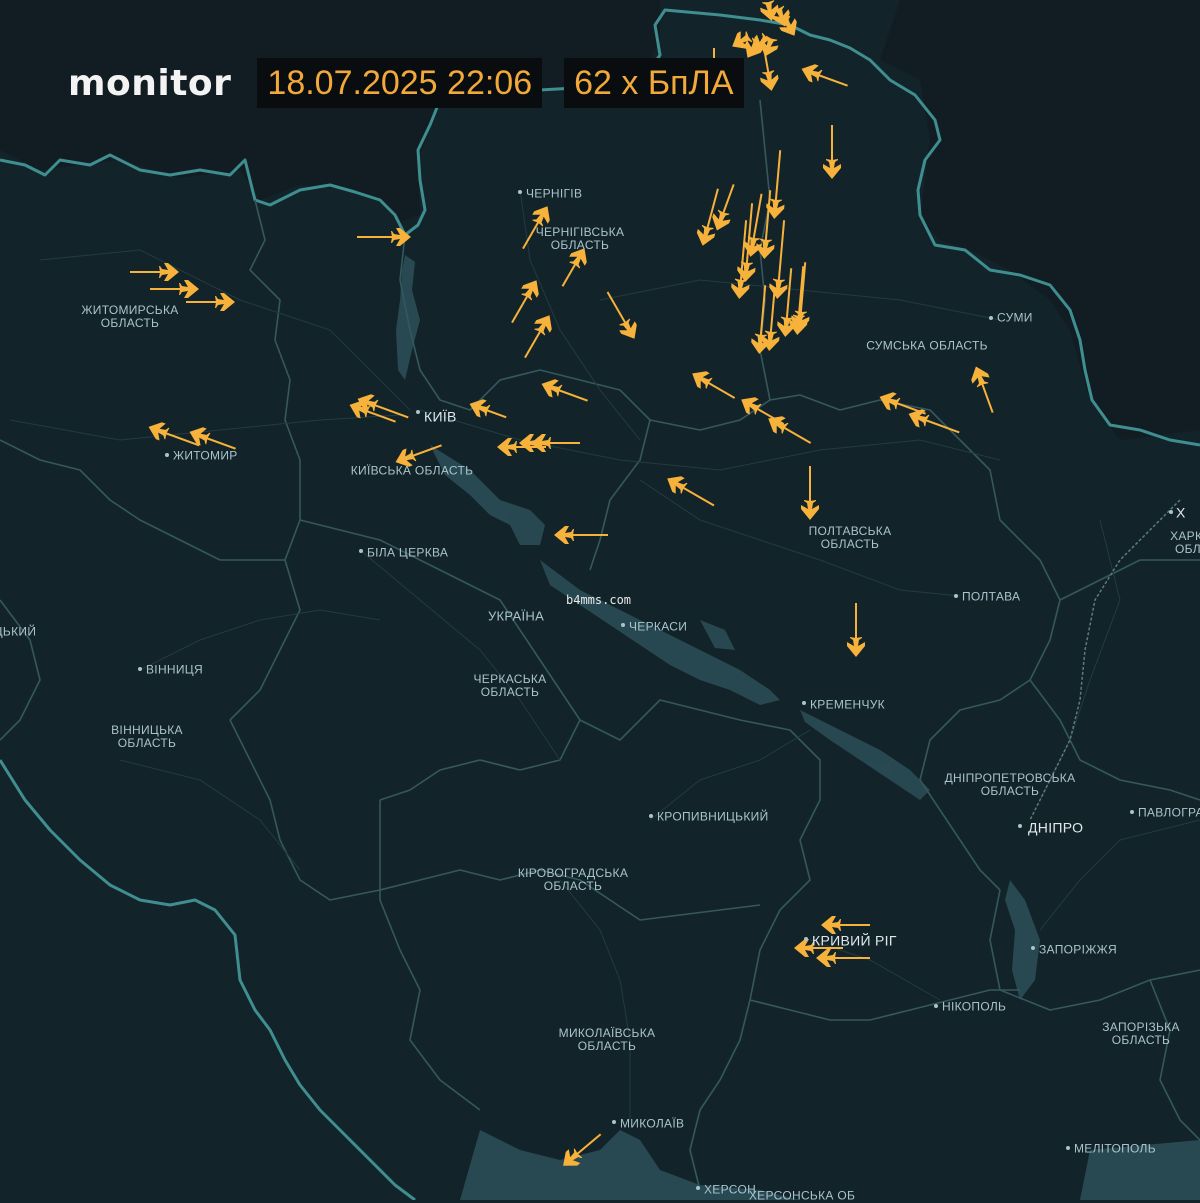 This screenshot has height=1203, width=1200. Describe the element at coordinates (1141, 1033) in the screenshot. I see `region-label-zaporizhzhia: ЗАПОРІЗЬКА ОБЛАСТЬ` at that location.